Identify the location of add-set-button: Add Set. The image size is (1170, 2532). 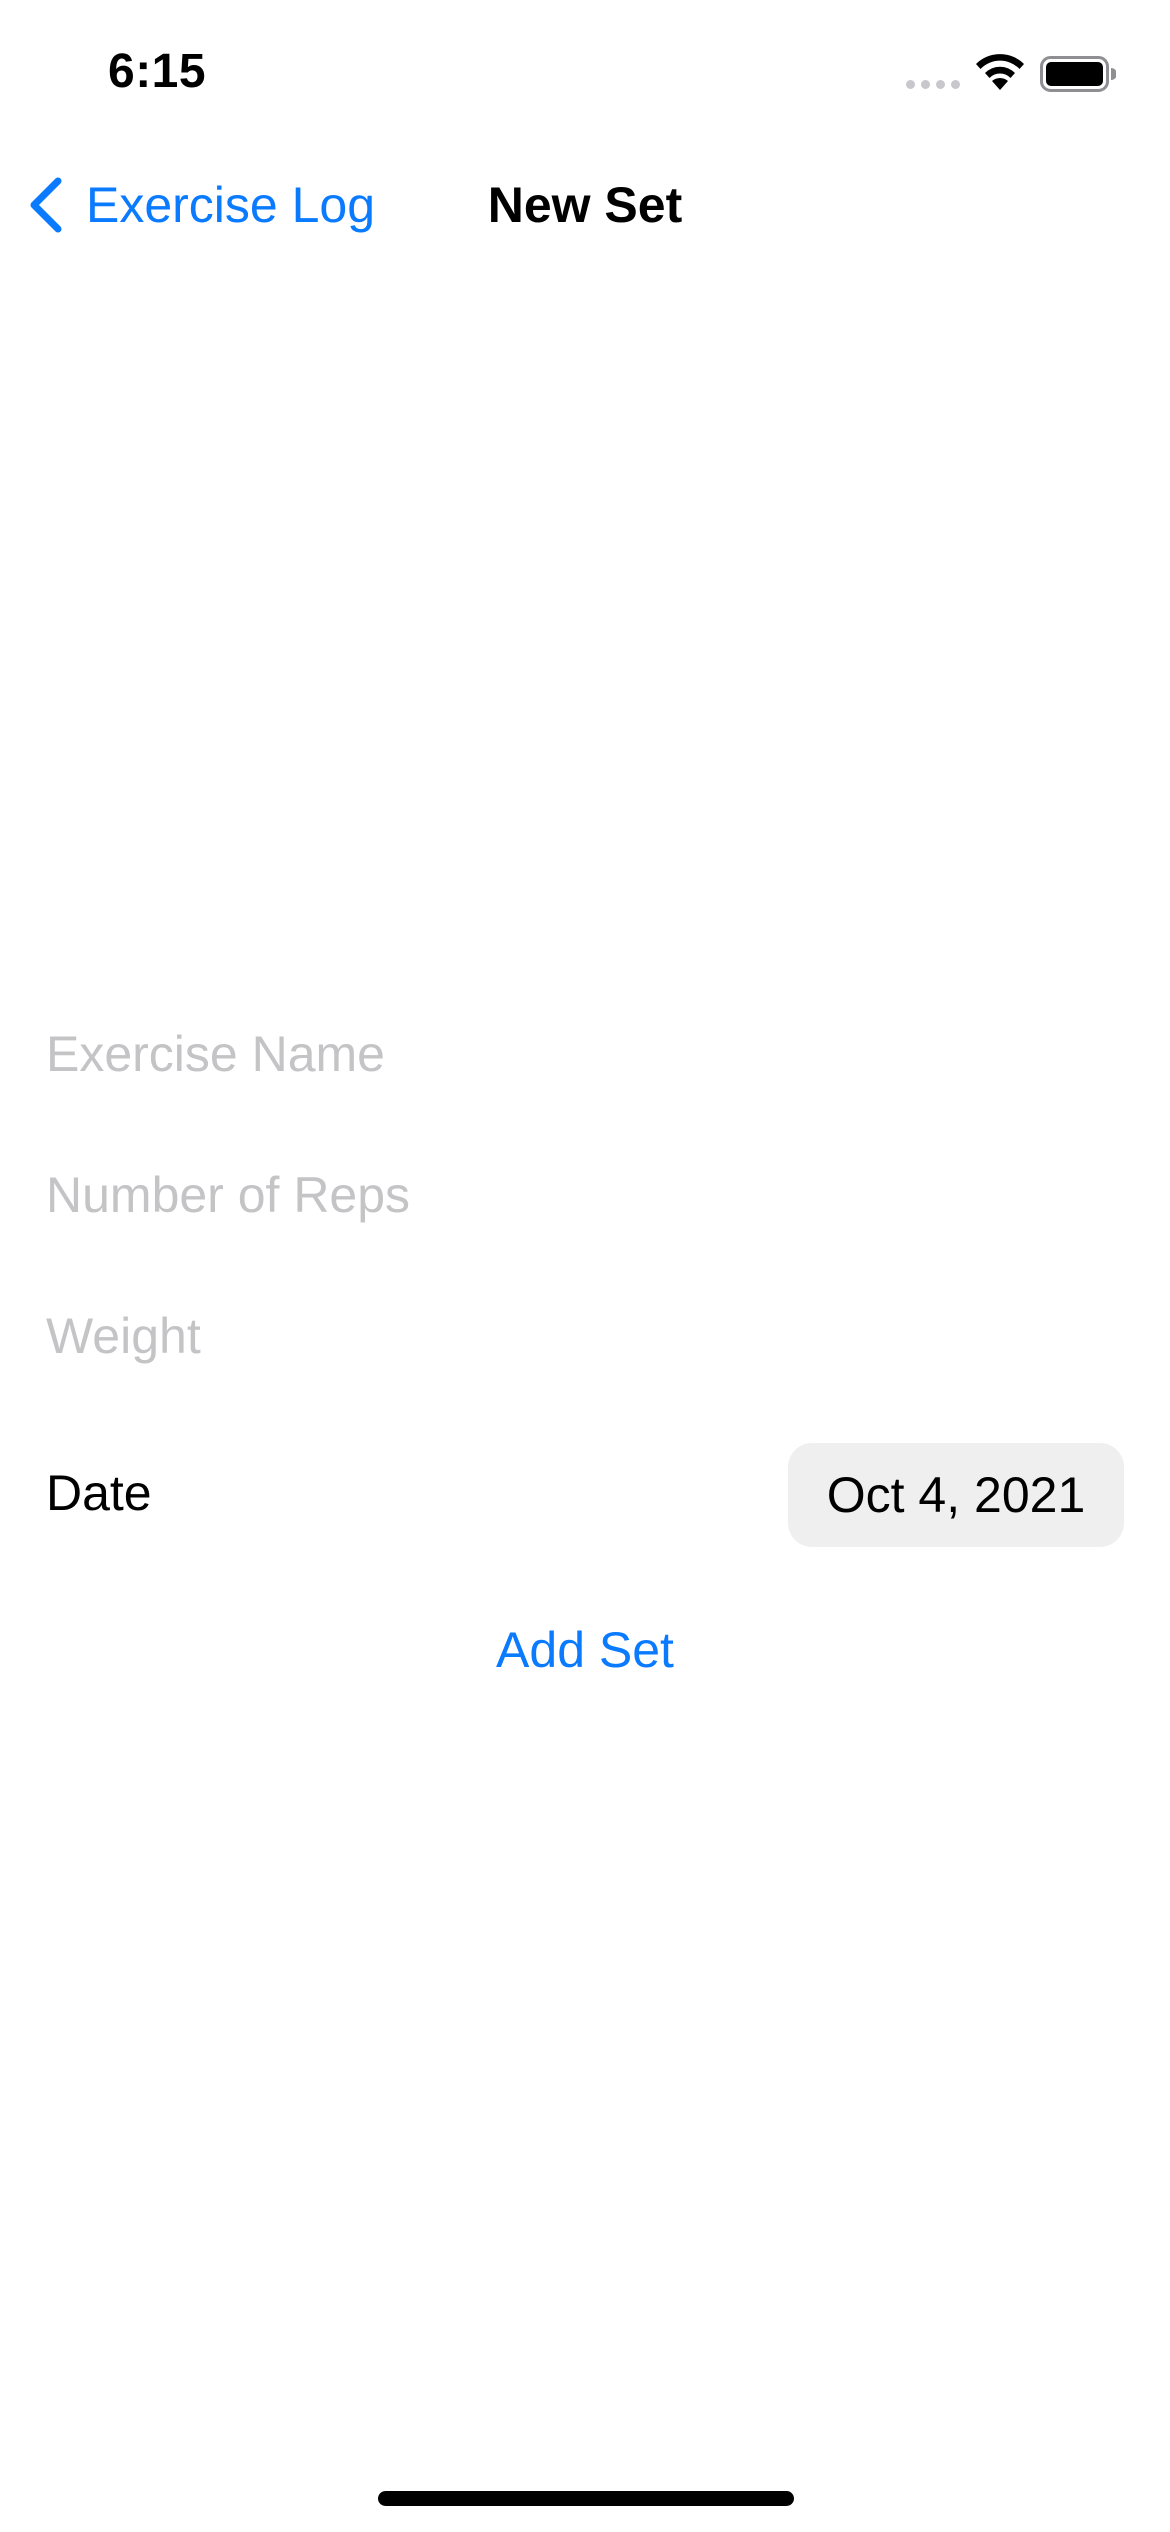
(585, 1650).